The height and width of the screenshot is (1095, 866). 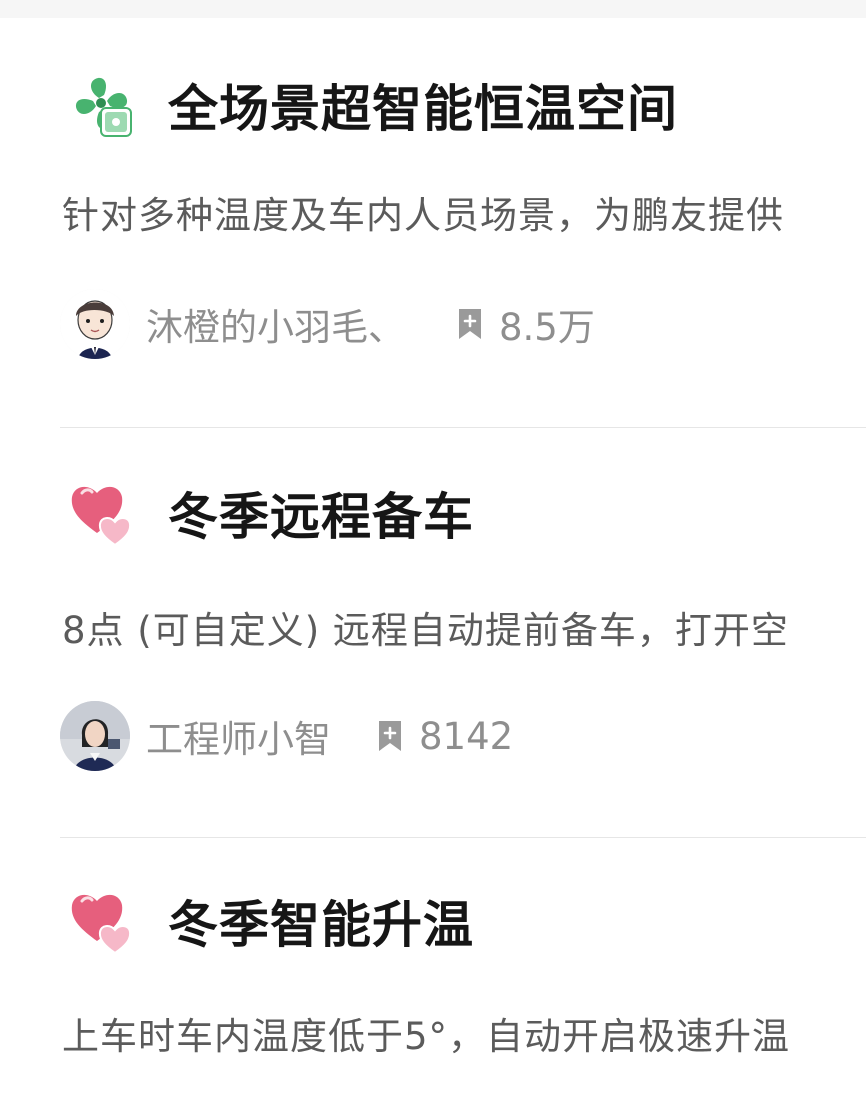 I want to click on card-title: 冬季远程备车, so click(x=321, y=517).